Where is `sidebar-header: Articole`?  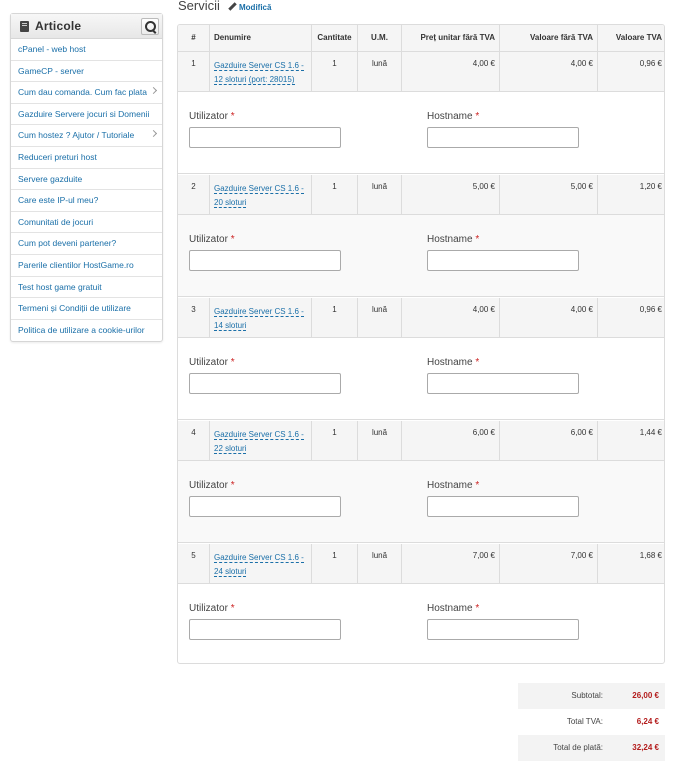 sidebar-header: Articole is located at coordinates (86, 26).